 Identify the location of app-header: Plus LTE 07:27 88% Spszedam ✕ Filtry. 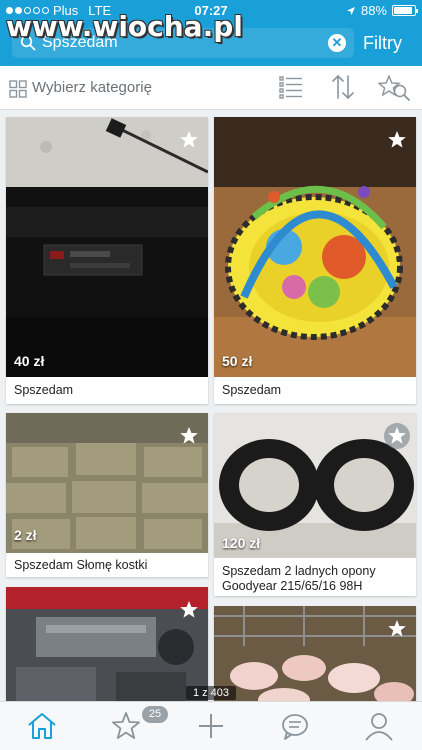
(211, 33).